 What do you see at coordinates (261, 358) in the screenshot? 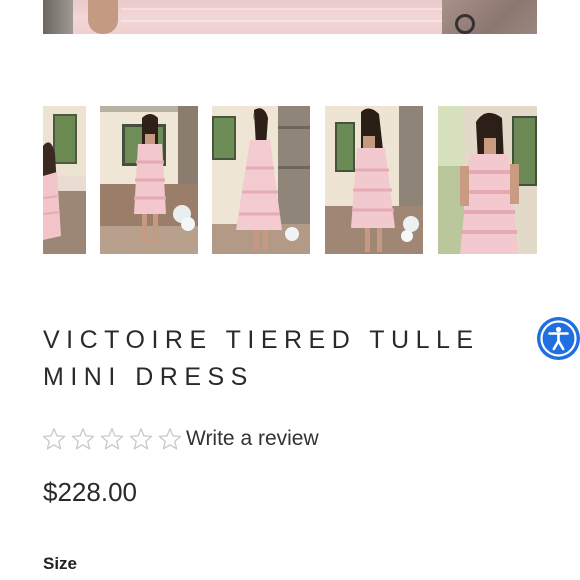
I see `product-title: VICTOIRE TIERED TULLE MINI DRESS` at bounding box center [261, 358].